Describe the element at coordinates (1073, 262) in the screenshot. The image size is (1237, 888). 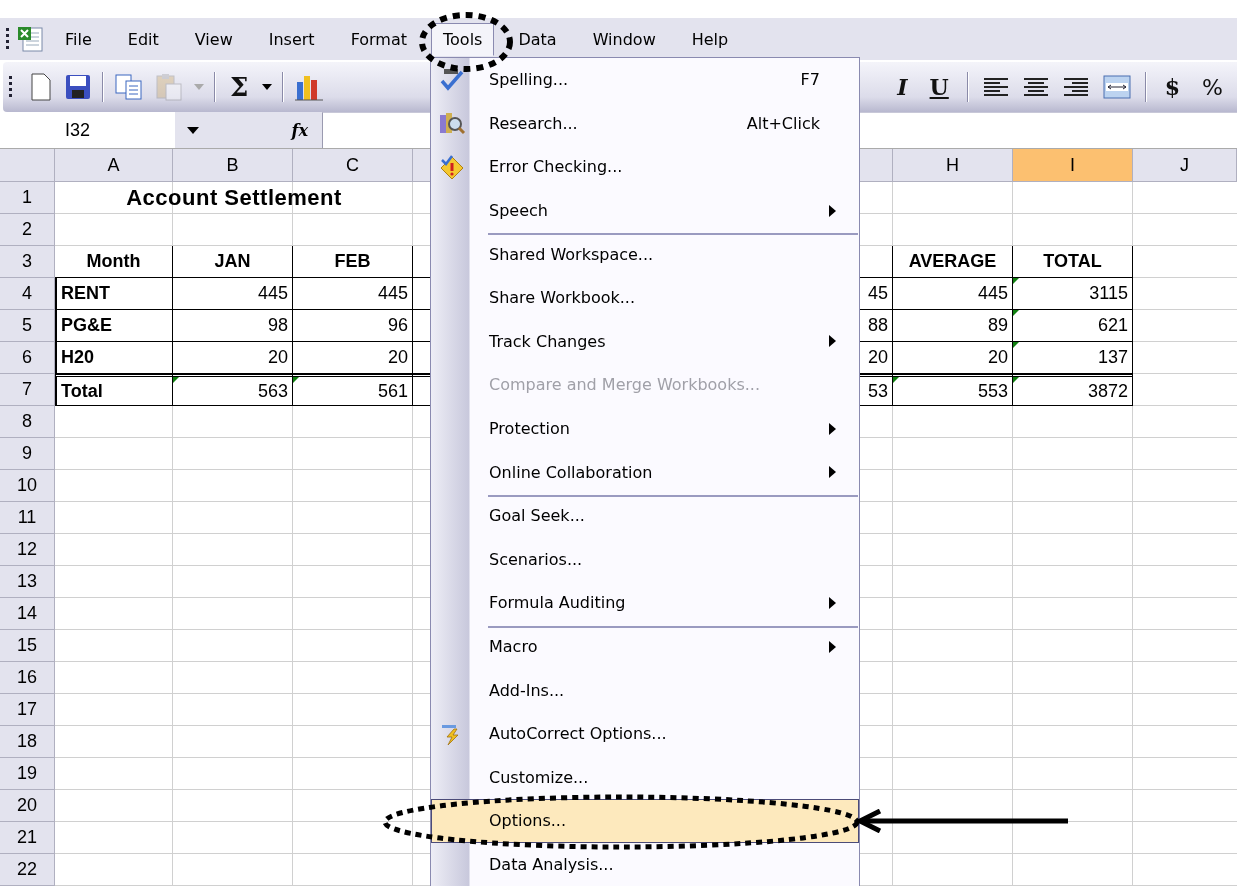
I see `table-cell: TOTAL` at that location.